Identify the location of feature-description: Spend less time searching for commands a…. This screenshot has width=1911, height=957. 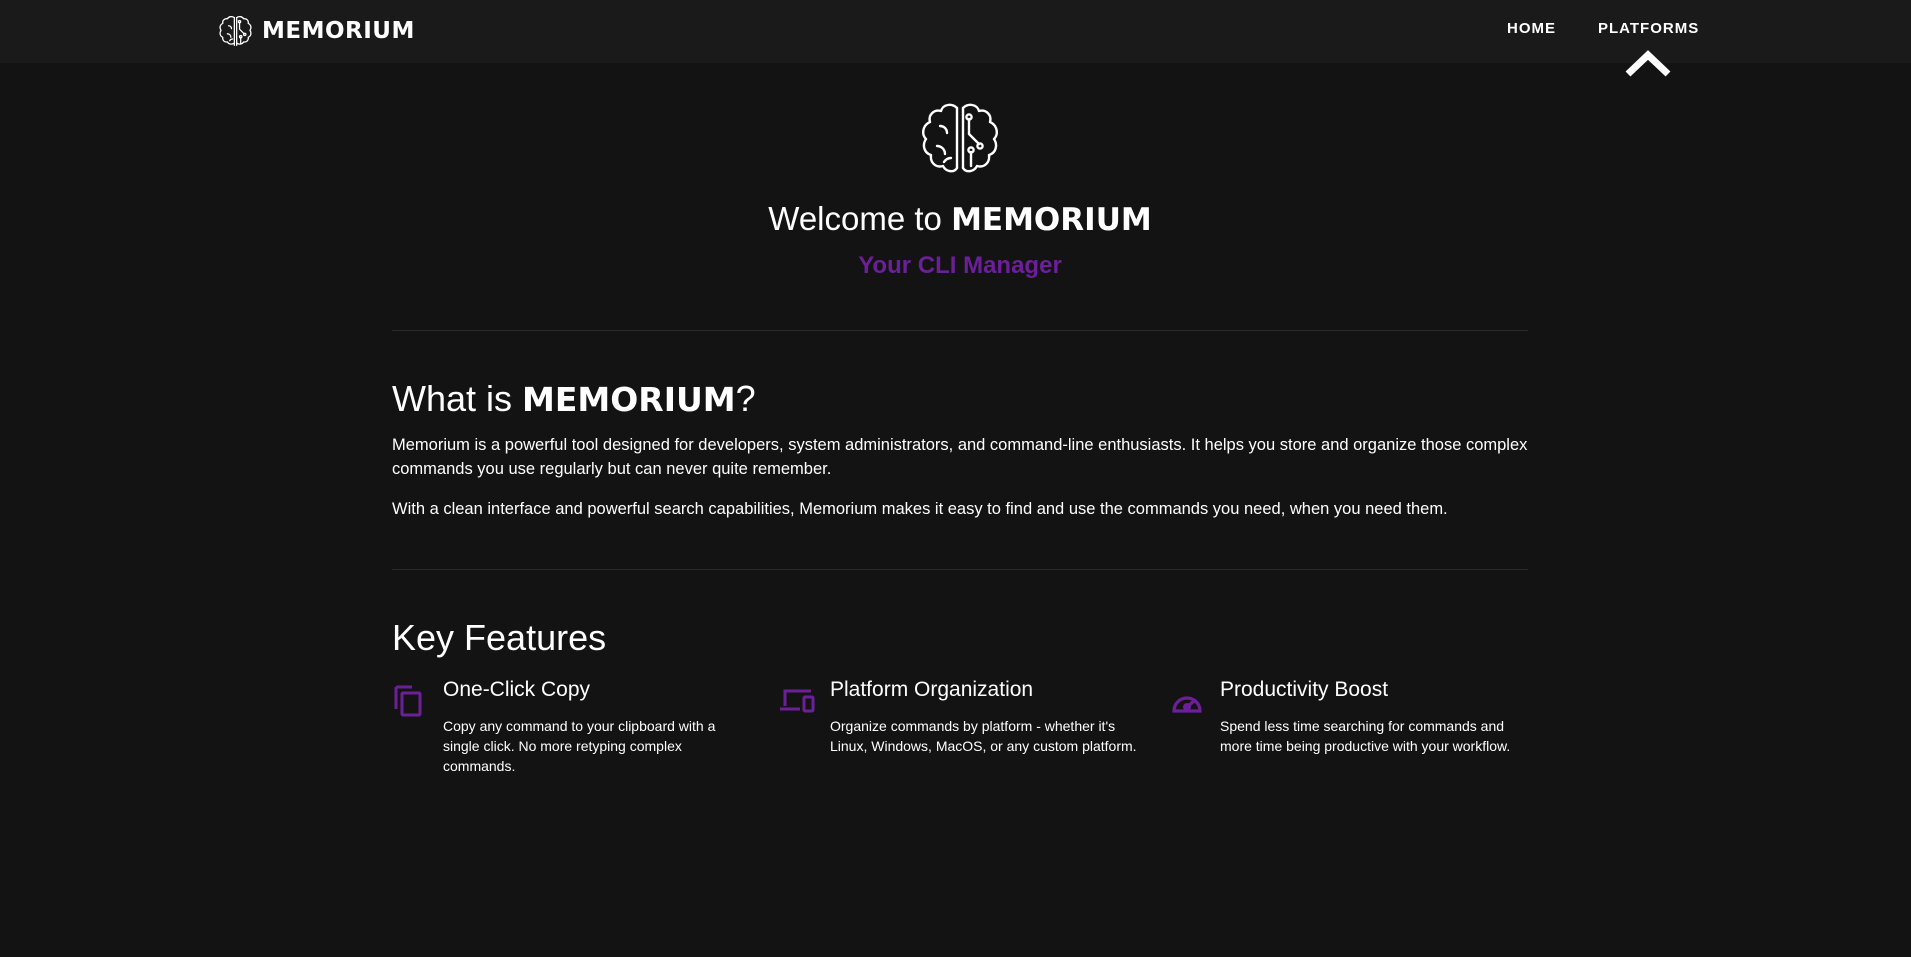
(1365, 736).